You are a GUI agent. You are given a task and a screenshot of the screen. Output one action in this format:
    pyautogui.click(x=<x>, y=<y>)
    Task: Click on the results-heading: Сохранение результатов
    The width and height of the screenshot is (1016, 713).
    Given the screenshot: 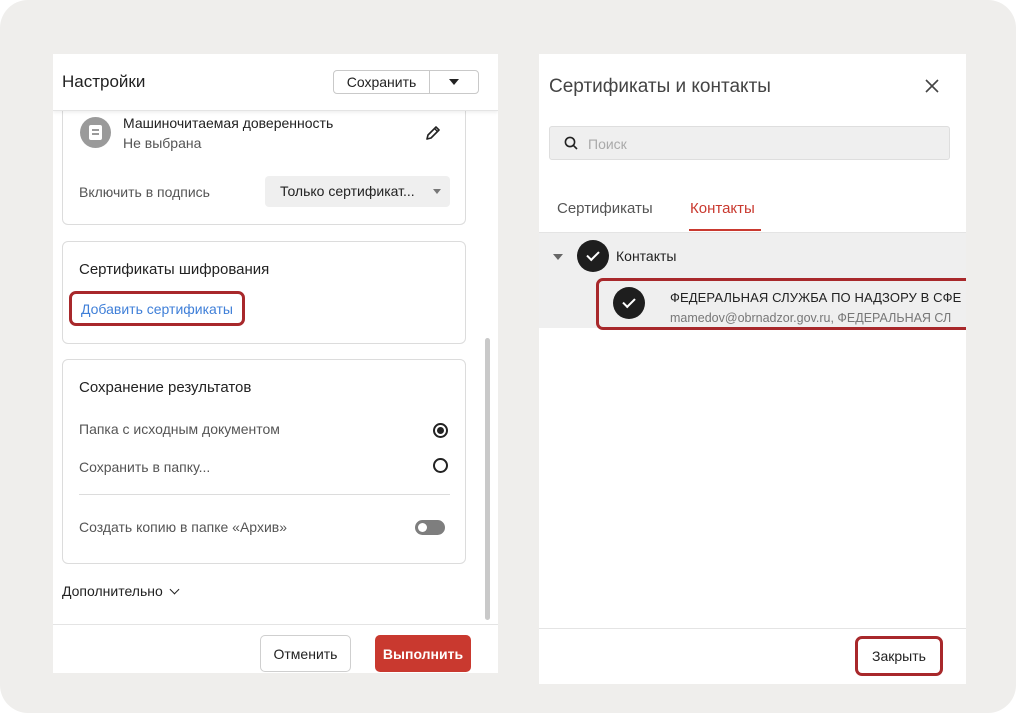 What is the action you would take?
    pyautogui.click(x=165, y=387)
    